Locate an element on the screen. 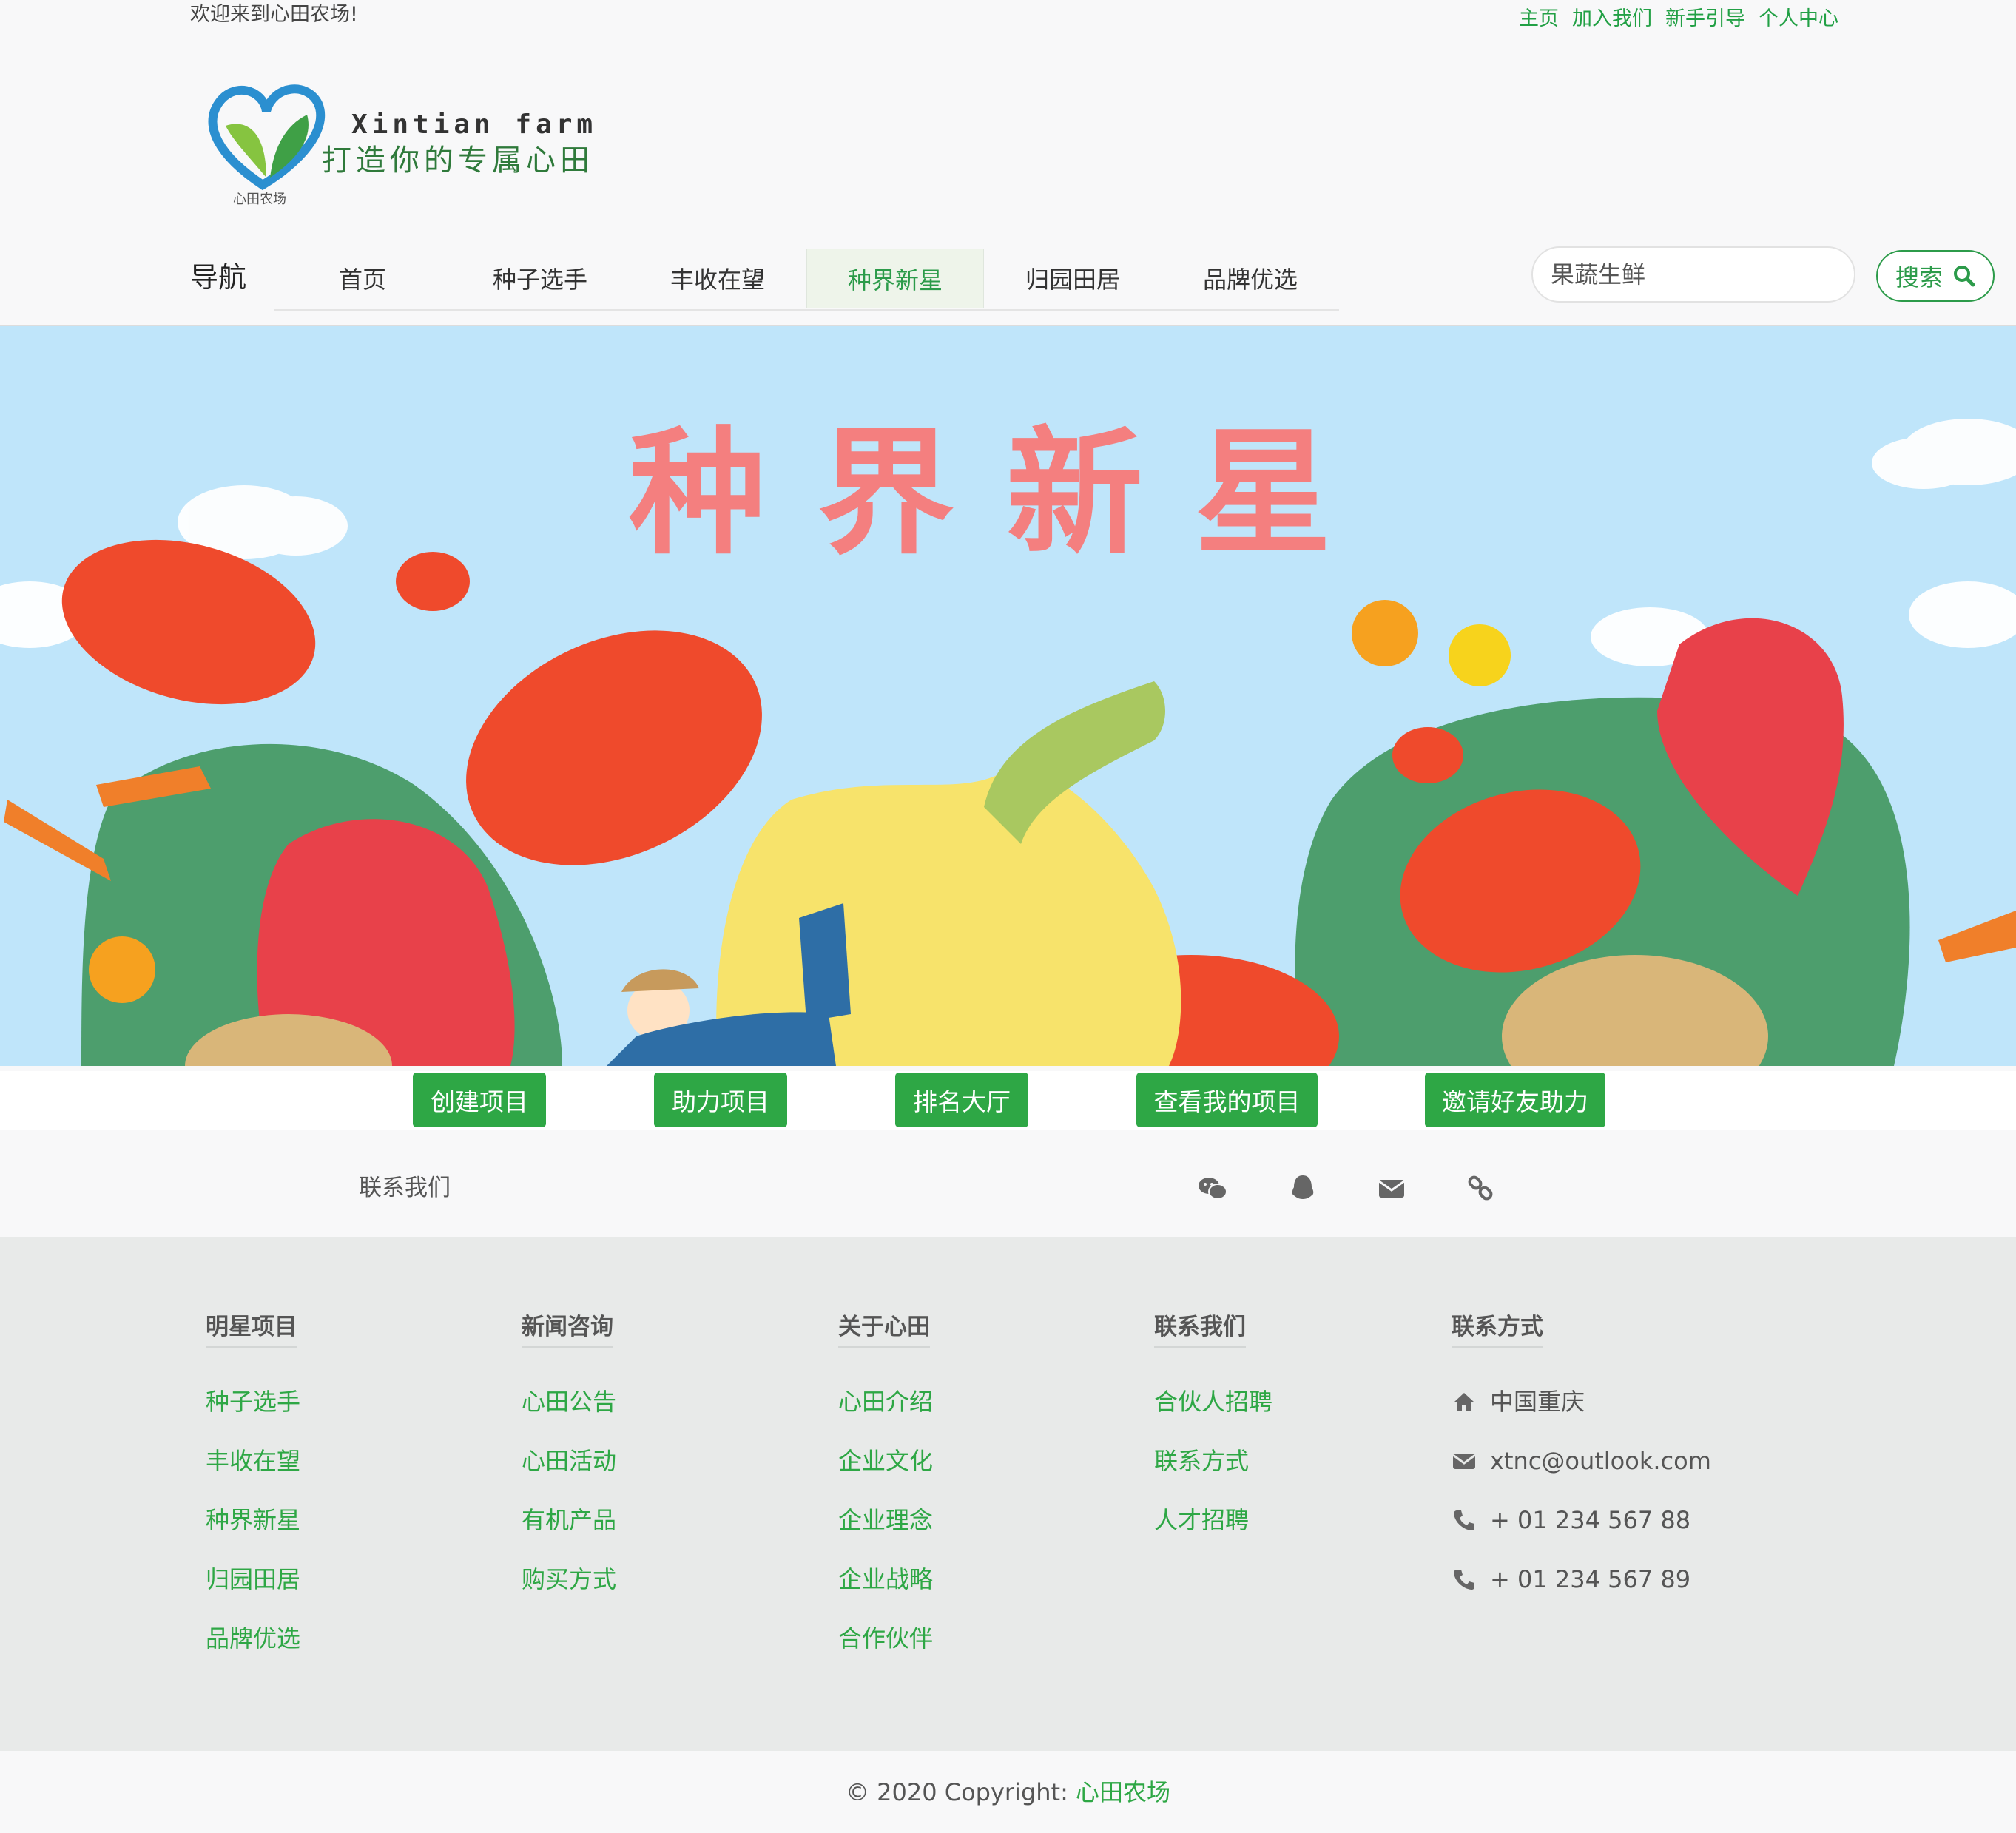  qq-icon is located at coordinates (1302, 1188).